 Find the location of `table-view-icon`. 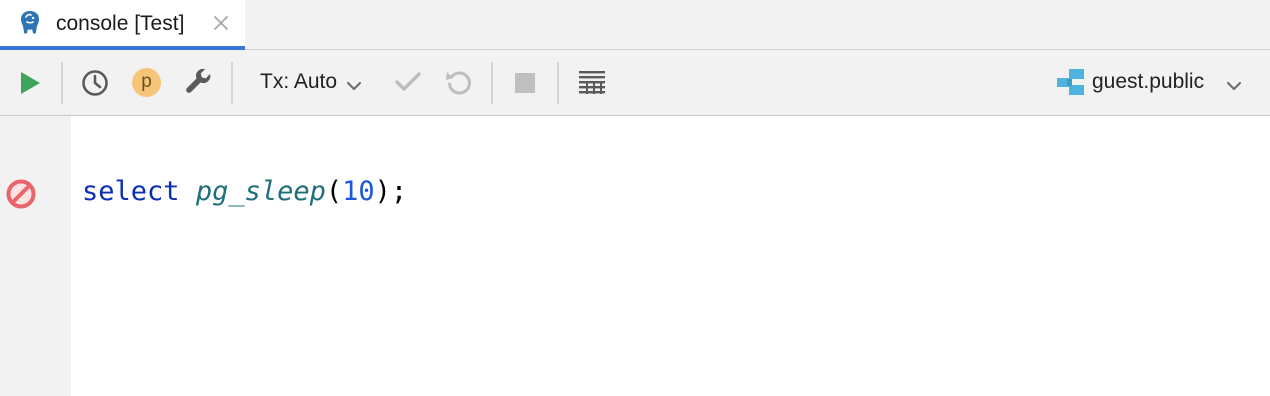

table-view-icon is located at coordinates (592, 82).